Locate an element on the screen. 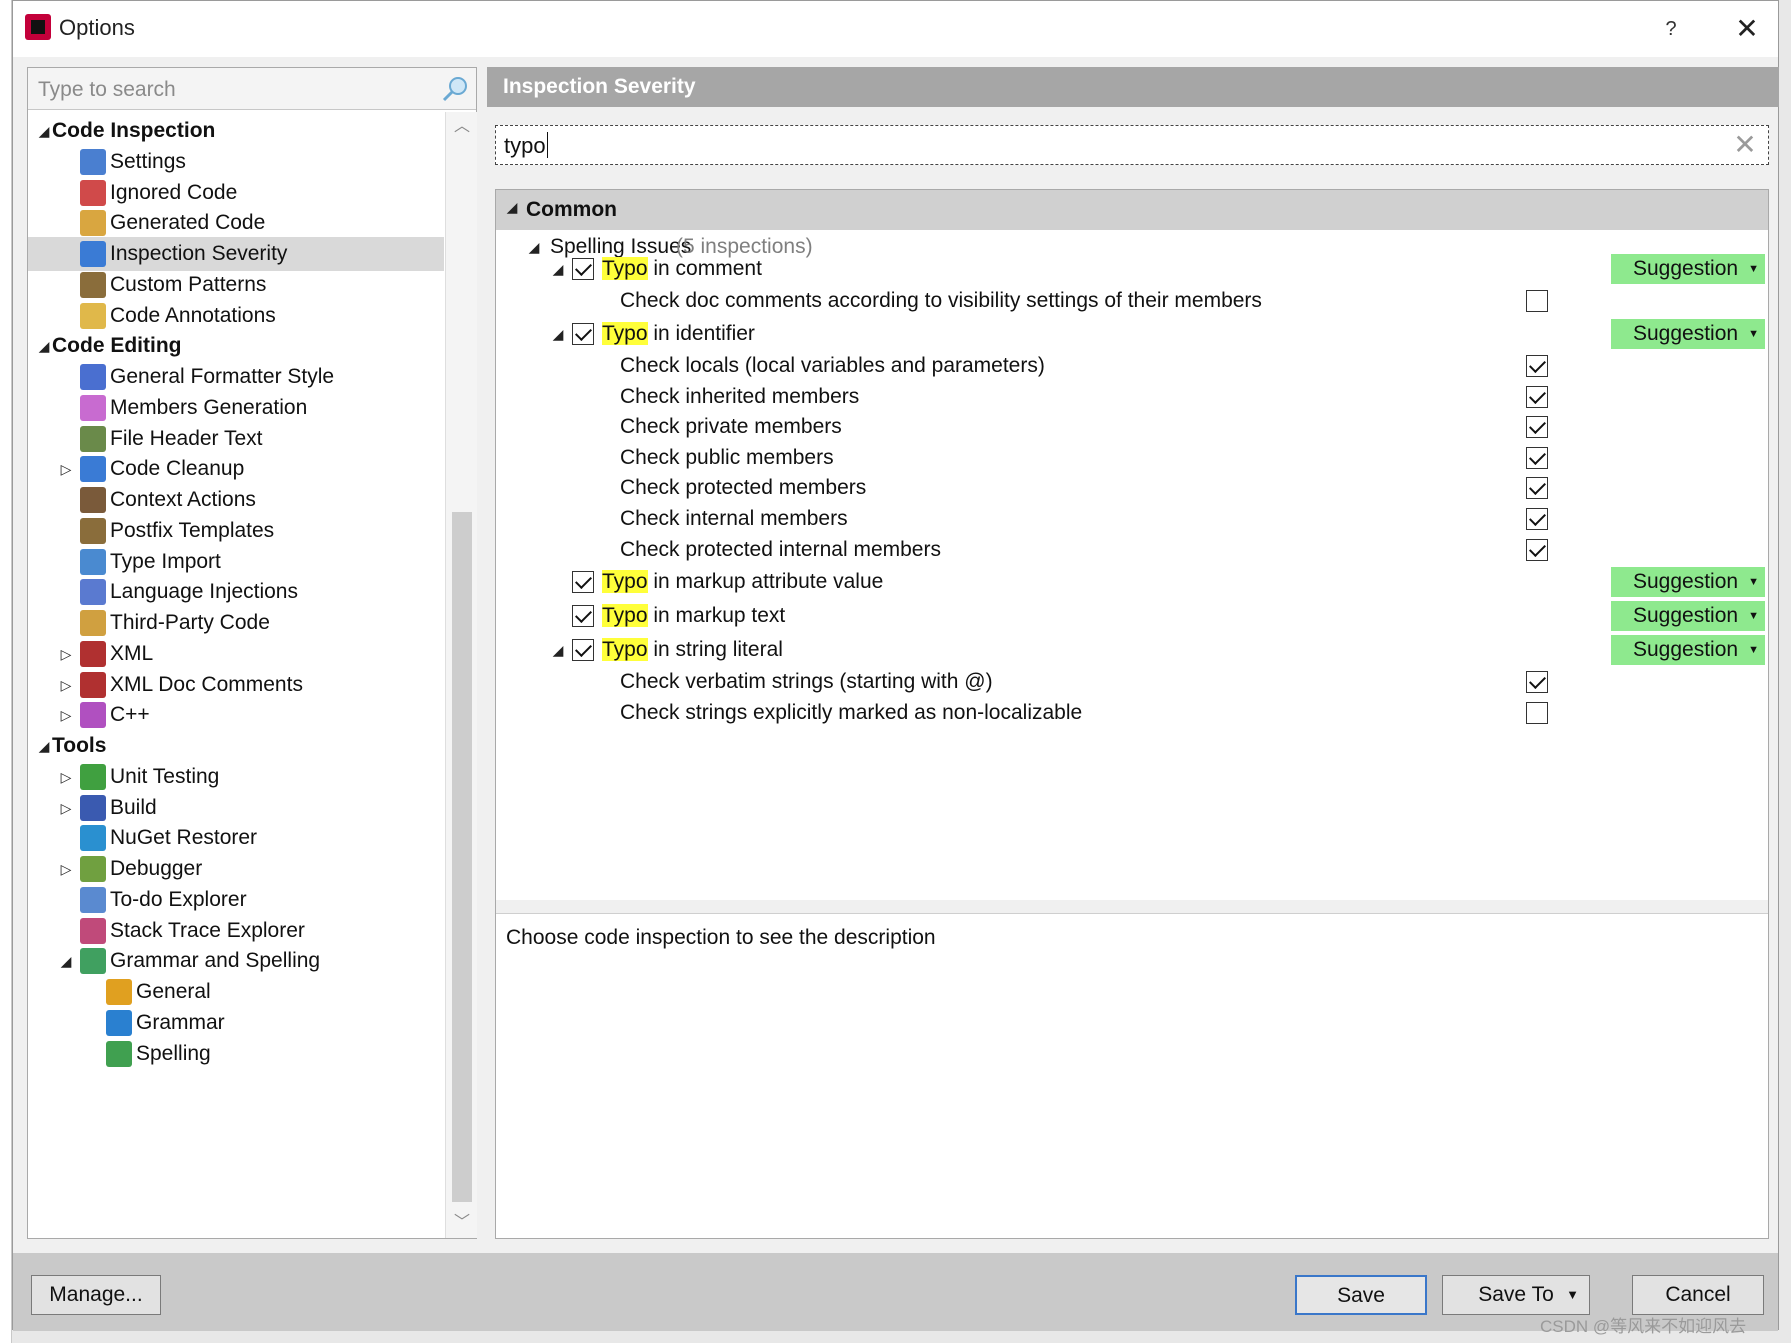 Image resolution: width=1791 pixels, height=1343 pixels. nav-item-file-header-text: File Header Text is located at coordinates (236, 439).